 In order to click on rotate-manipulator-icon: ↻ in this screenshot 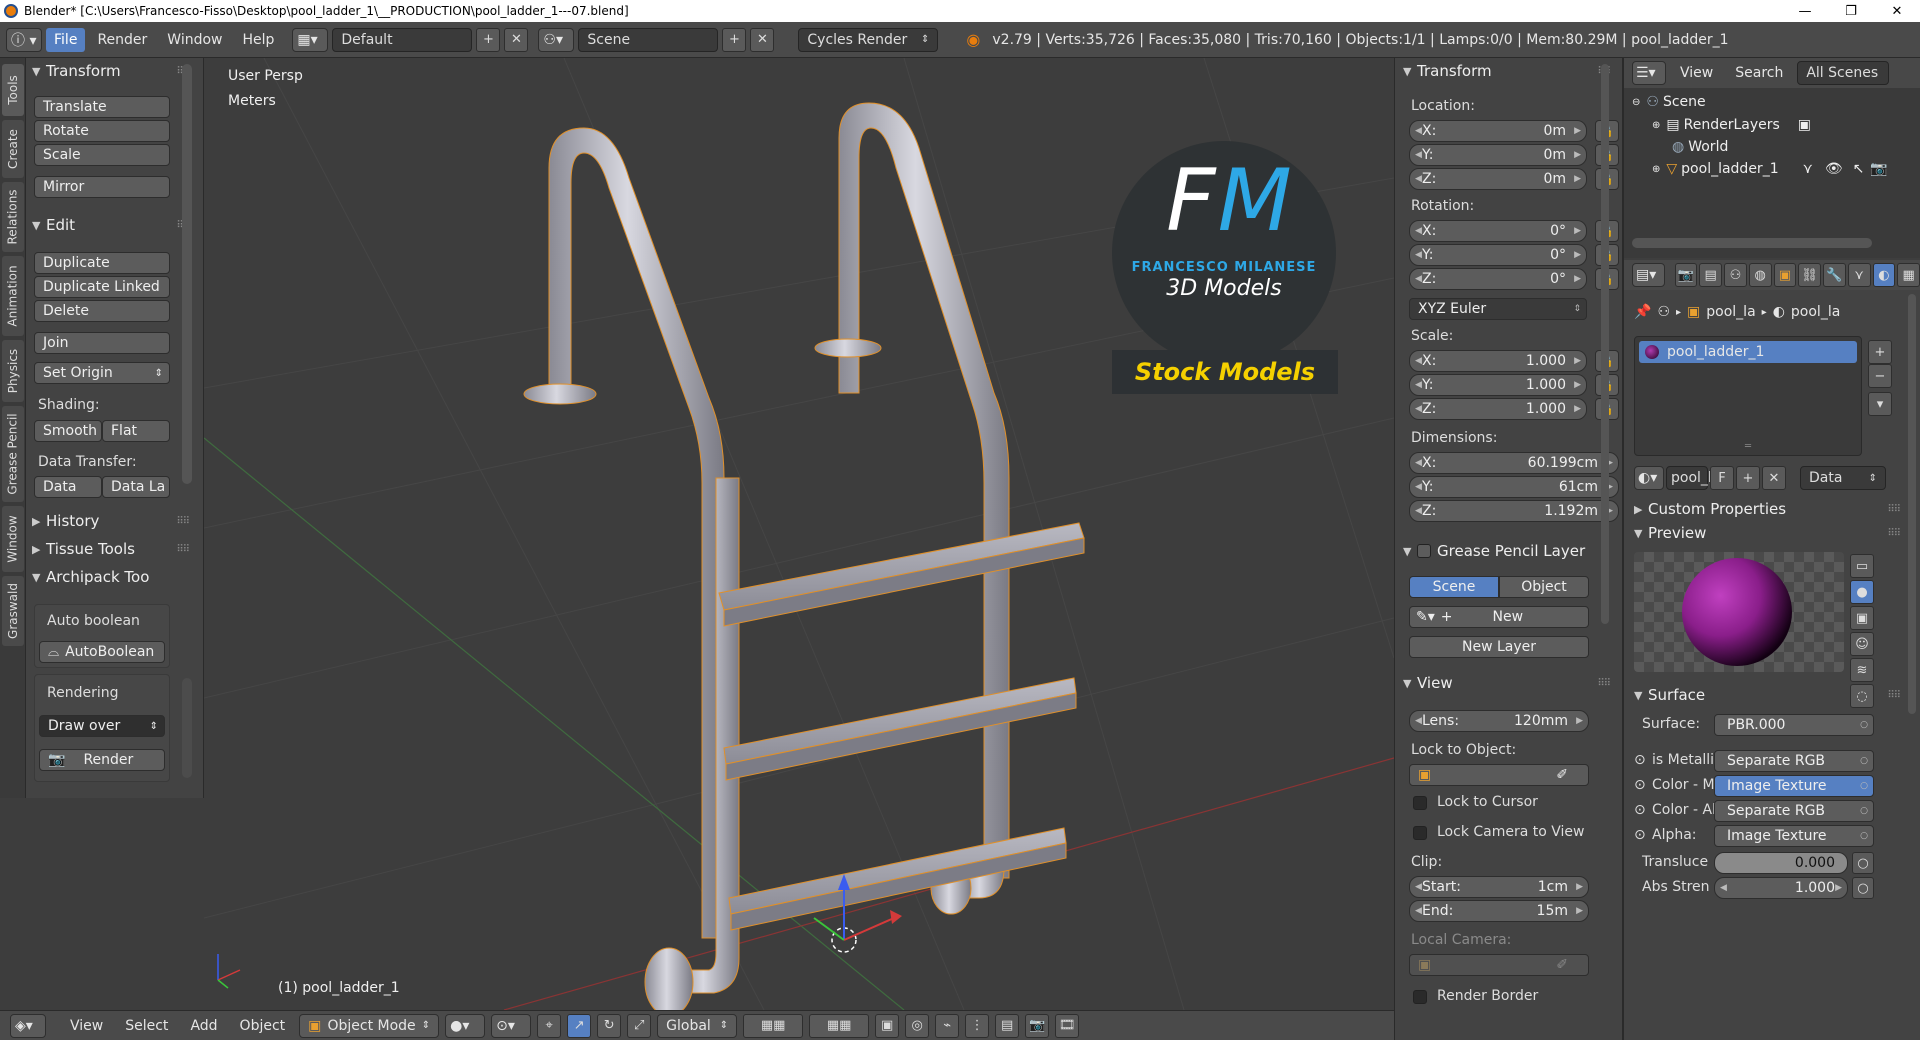, I will do `click(609, 1025)`.